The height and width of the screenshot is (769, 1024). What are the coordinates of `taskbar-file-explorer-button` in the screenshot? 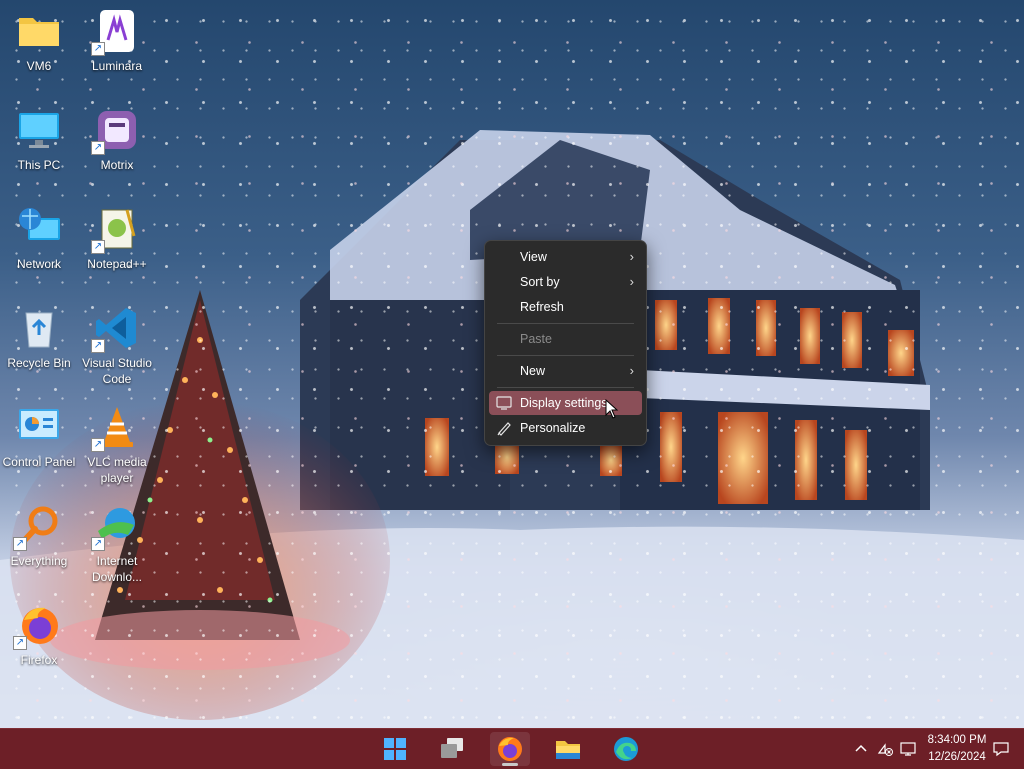 It's located at (568, 749).